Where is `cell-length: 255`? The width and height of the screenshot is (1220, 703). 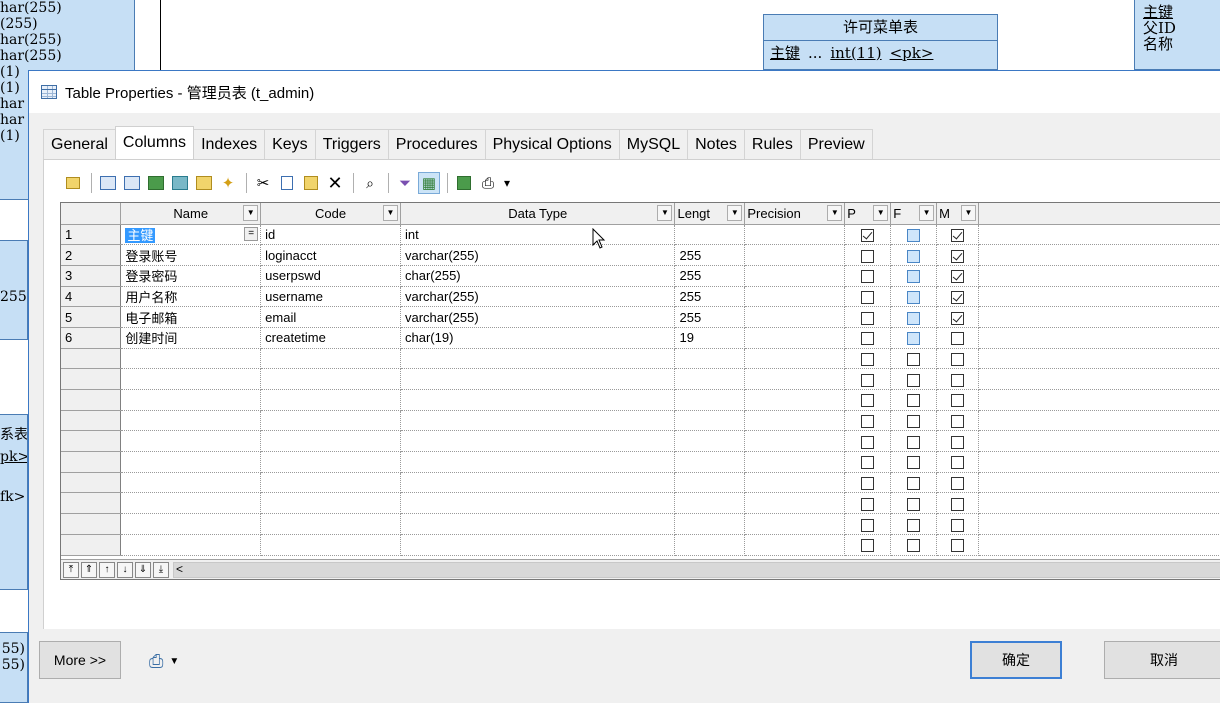
cell-length: 255 is located at coordinates (710, 255).